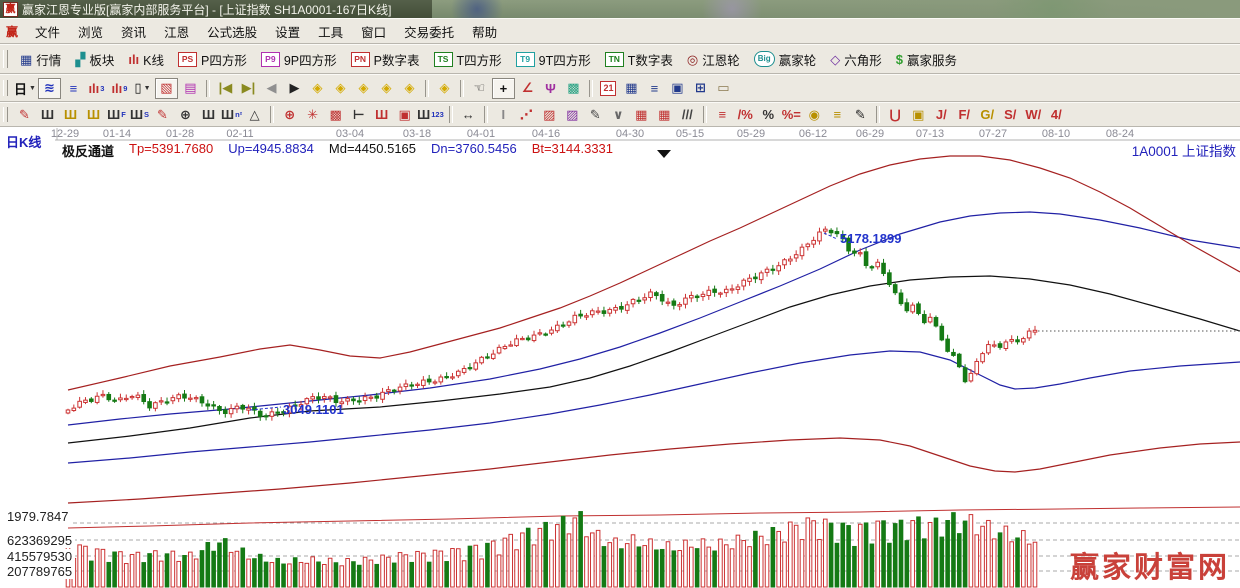  What do you see at coordinates (654, 88) in the screenshot?
I see `notes-button: ≡` at bounding box center [654, 88].